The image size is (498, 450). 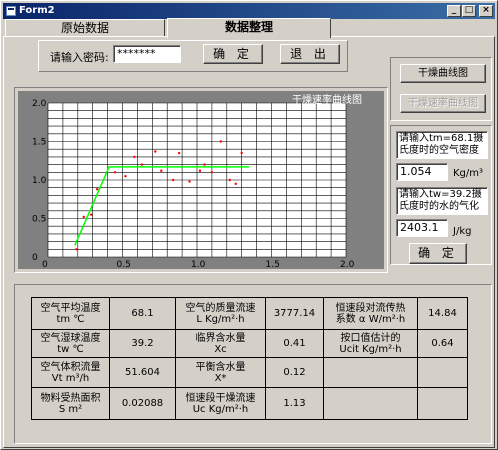 I want to click on password-label: 请输入密码:, so click(x=79, y=57).